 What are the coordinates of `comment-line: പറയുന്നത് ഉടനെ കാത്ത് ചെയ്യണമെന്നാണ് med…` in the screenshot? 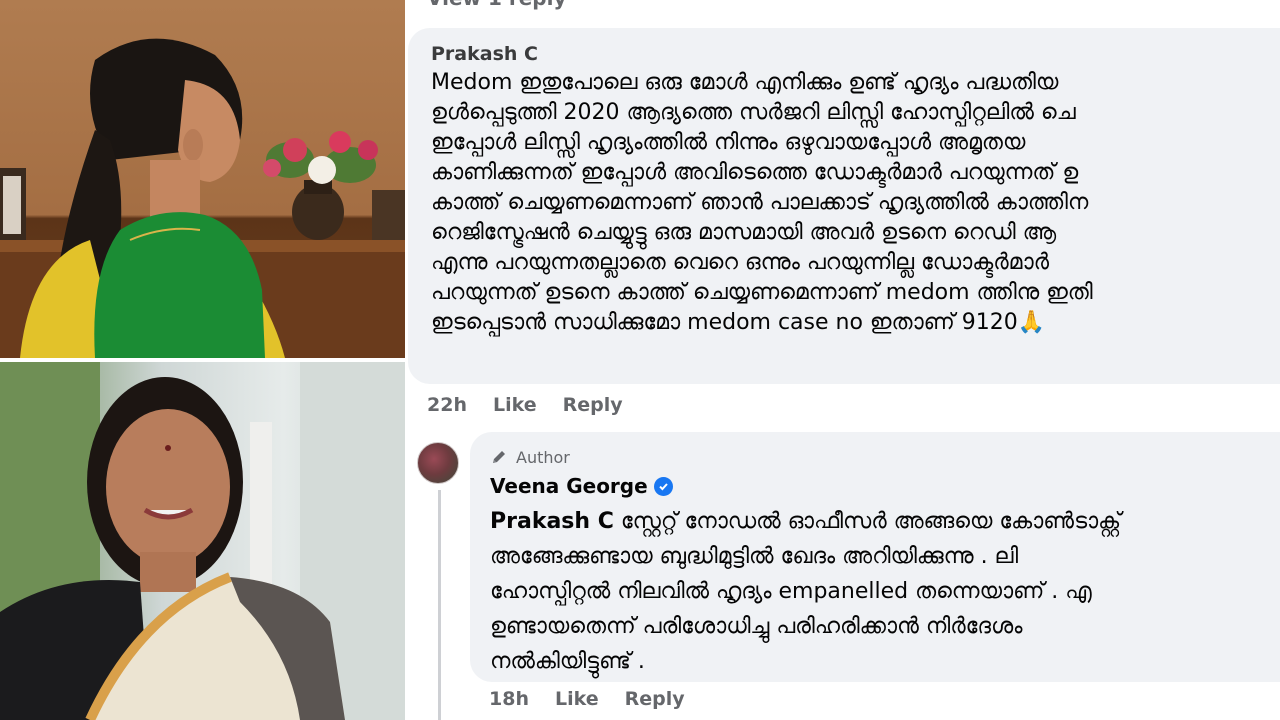 It's located at (762, 292).